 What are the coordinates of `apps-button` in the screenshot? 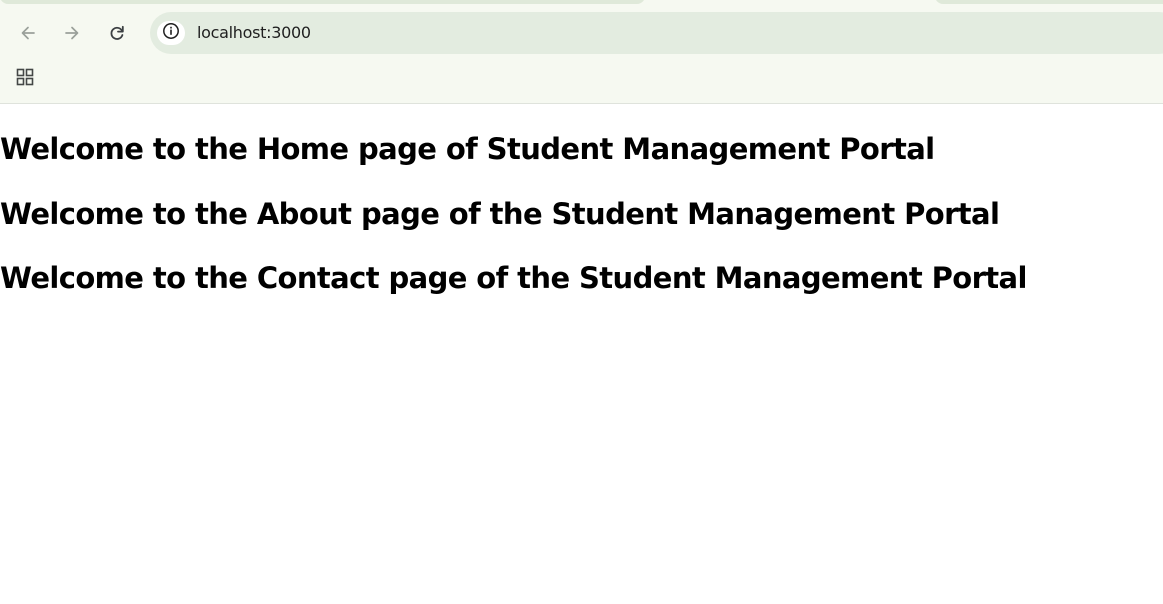 It's located at (25, 79).